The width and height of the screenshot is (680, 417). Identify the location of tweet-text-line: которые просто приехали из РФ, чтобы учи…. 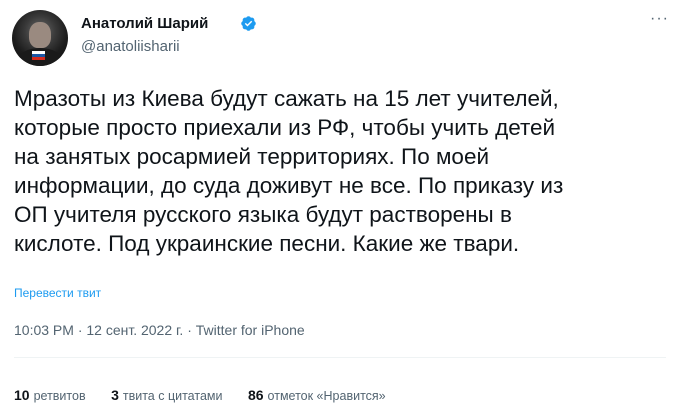
(285, 127).